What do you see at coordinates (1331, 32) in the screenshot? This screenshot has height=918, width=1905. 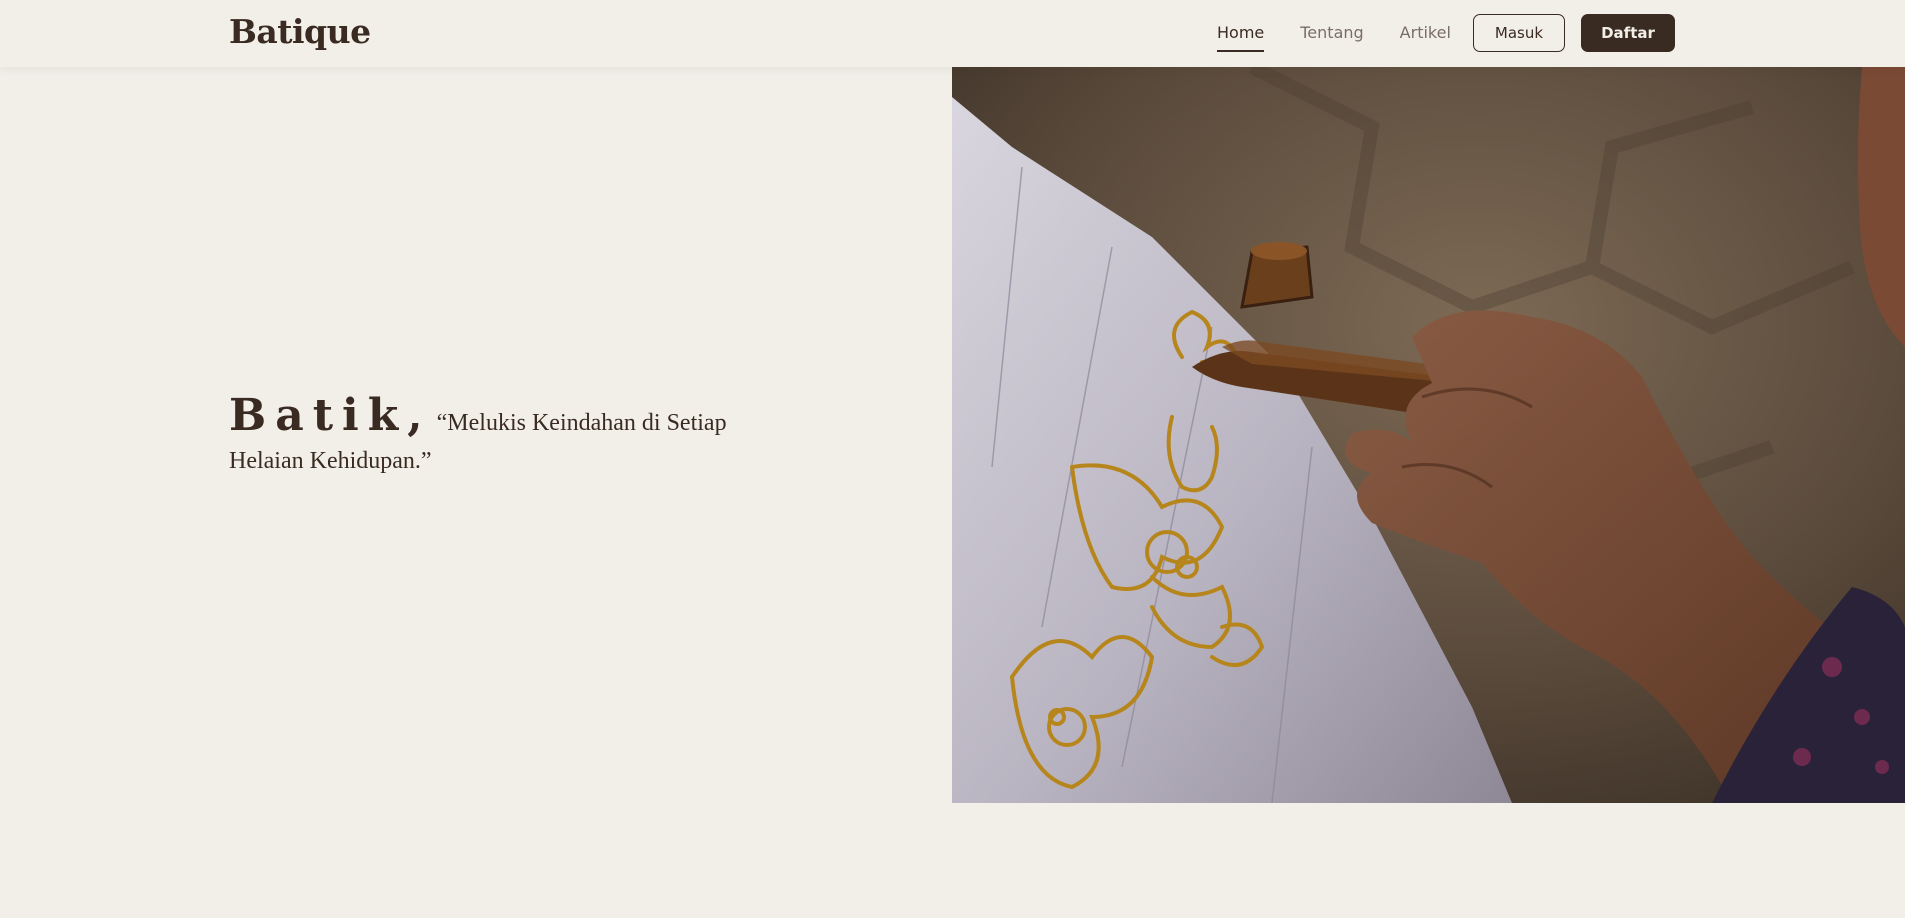 I see `nav-link-tentang: Tentang` at bounding box center [1331, 32].